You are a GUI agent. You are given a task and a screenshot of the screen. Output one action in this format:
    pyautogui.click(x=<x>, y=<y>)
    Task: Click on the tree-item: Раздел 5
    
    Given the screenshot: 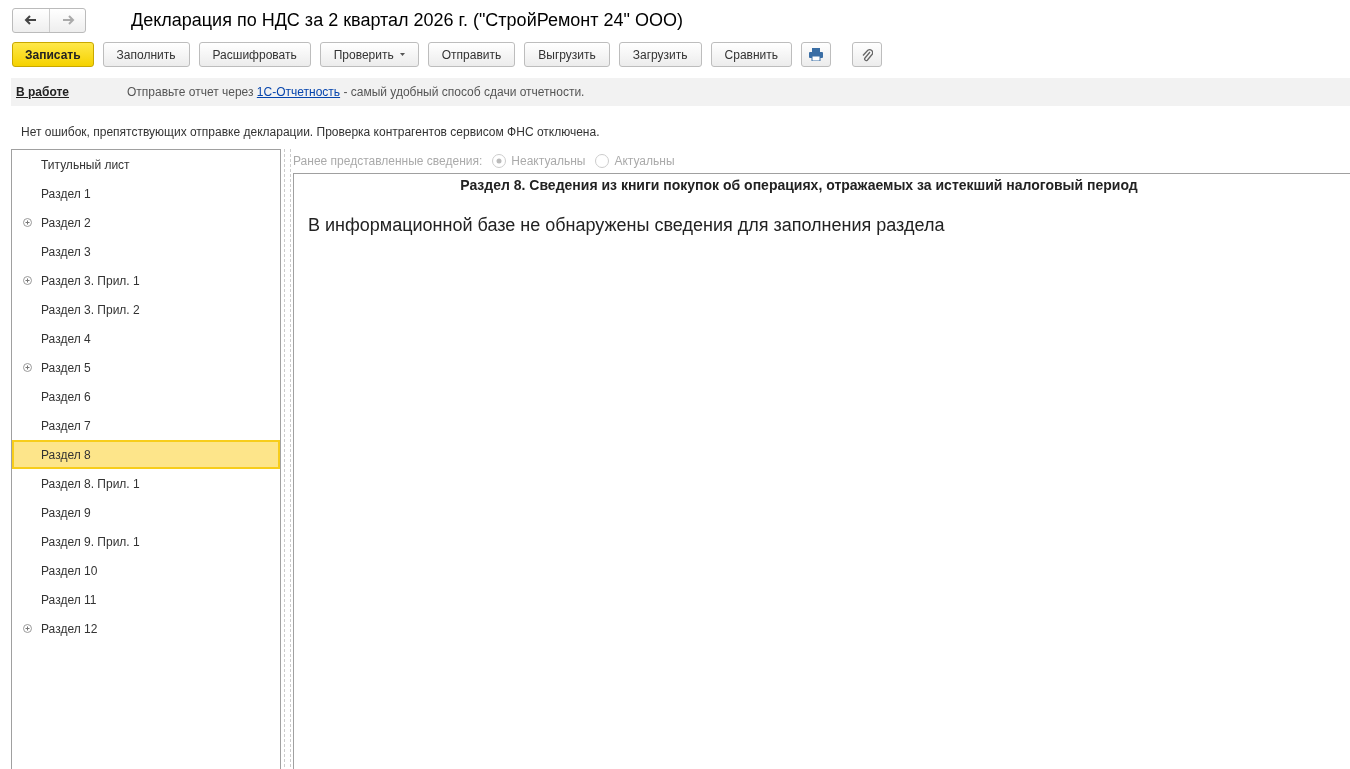 What is the action you would take?
    pyautogui.click(x=146, y=367)
    